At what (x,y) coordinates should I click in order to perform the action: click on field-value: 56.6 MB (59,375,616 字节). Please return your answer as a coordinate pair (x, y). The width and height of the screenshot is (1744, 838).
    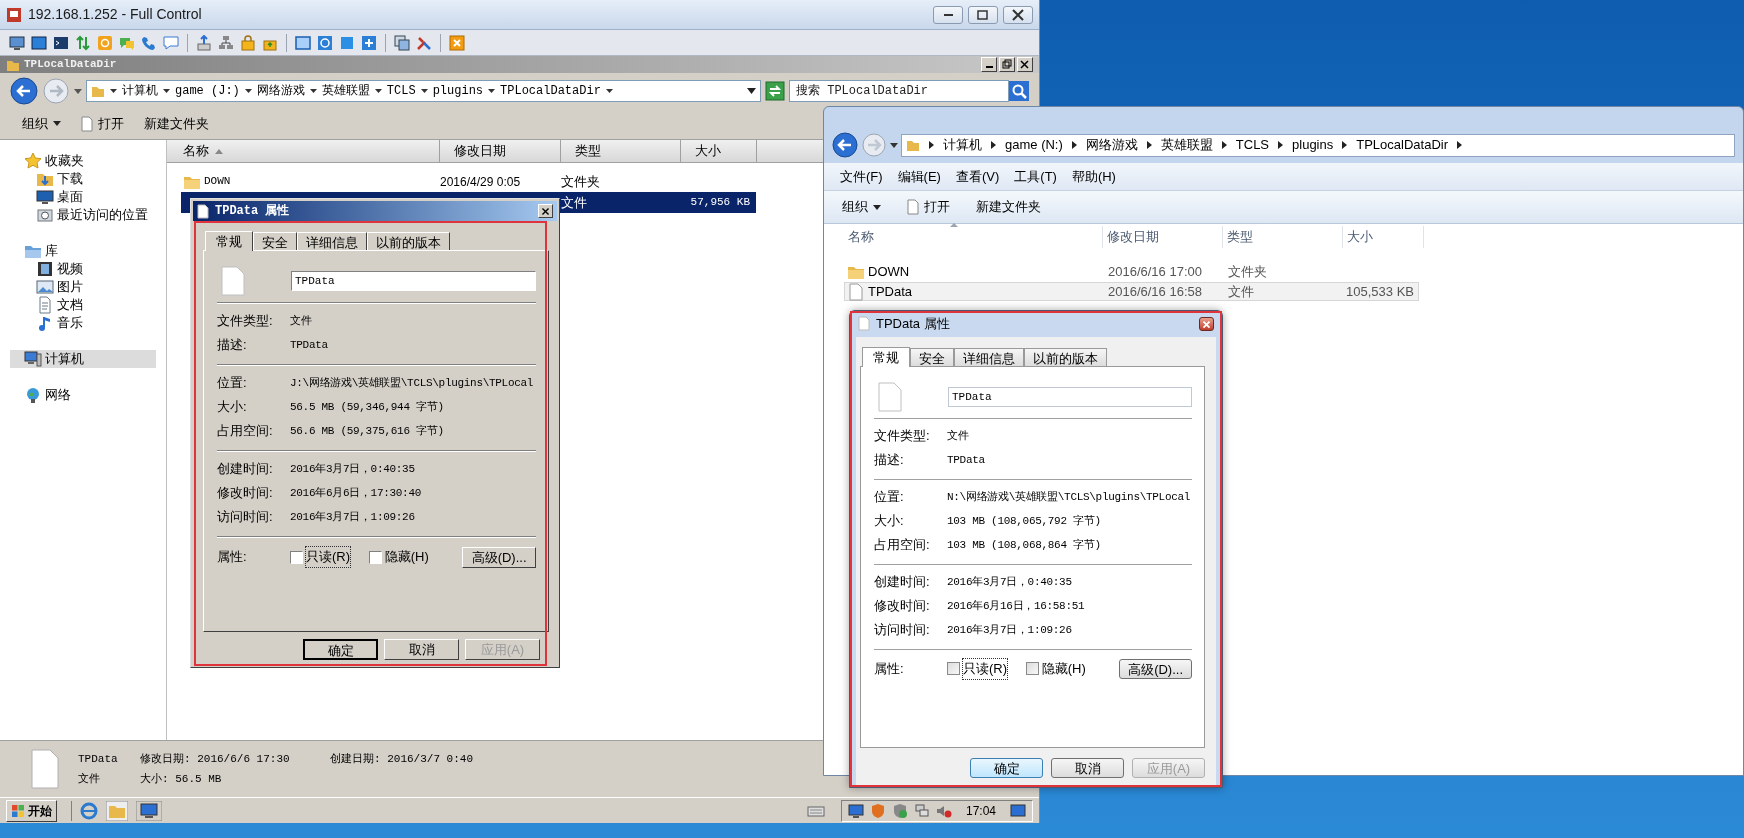
    Looking at the image, I should click on (367, 431).